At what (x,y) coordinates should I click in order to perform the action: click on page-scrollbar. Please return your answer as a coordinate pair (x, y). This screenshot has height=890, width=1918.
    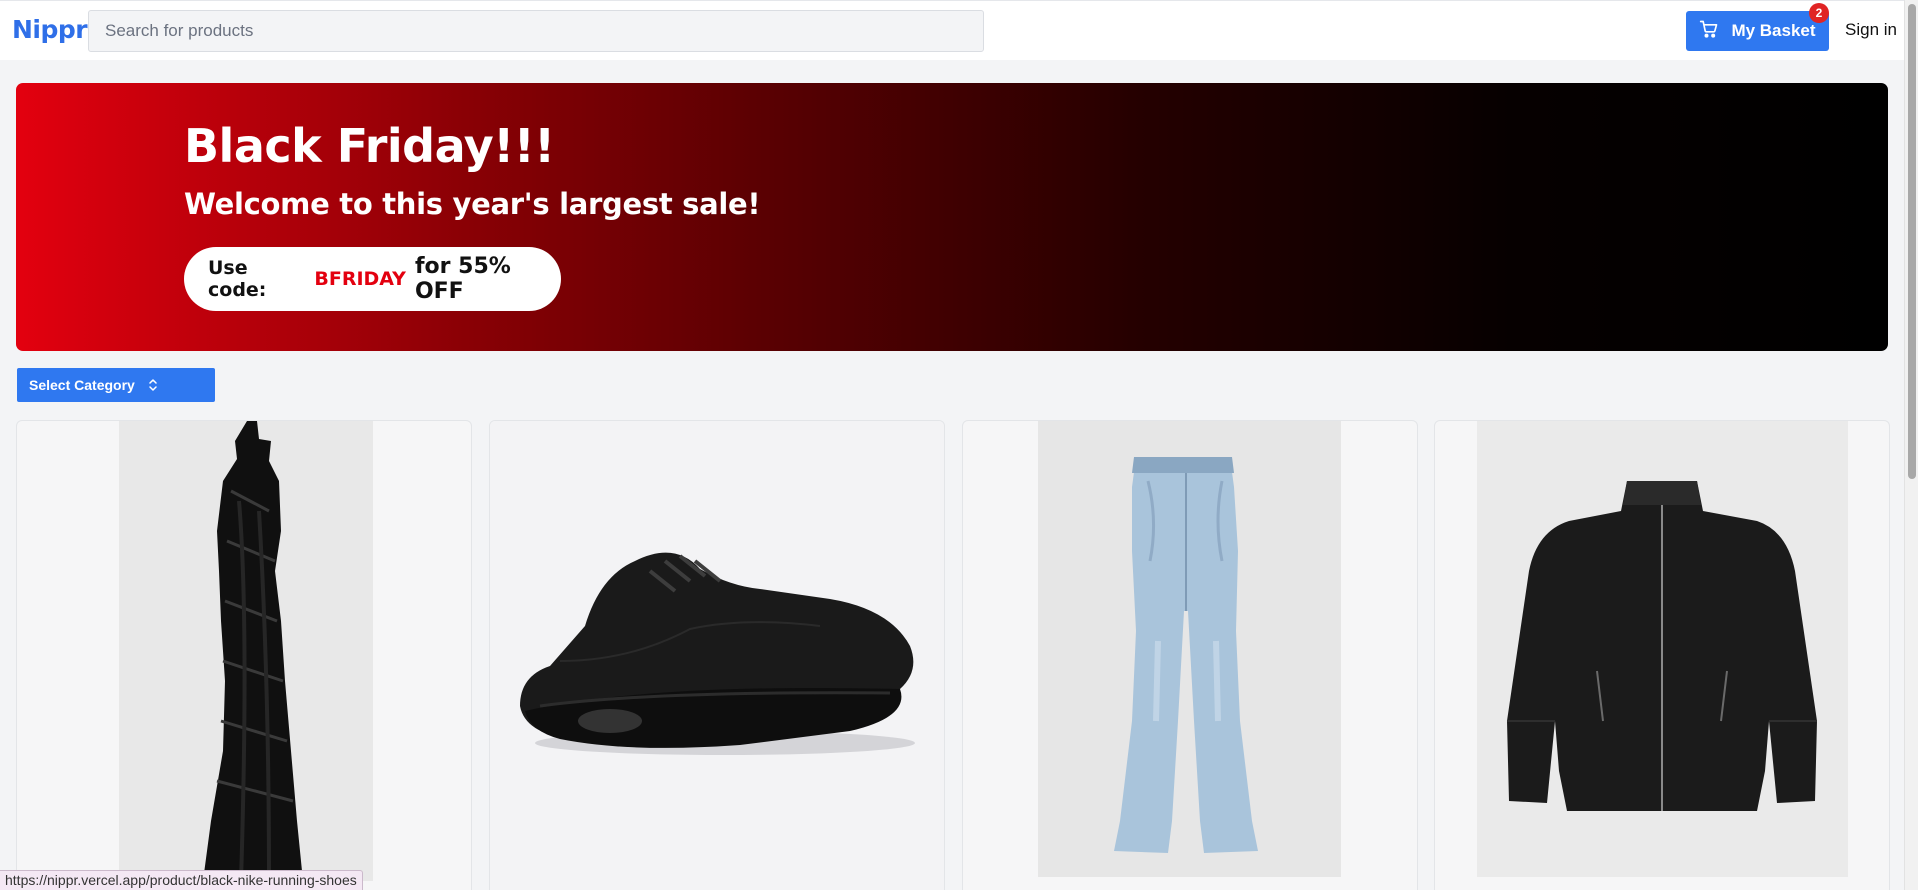
    Looking at the image, I should click on (1911, 445).